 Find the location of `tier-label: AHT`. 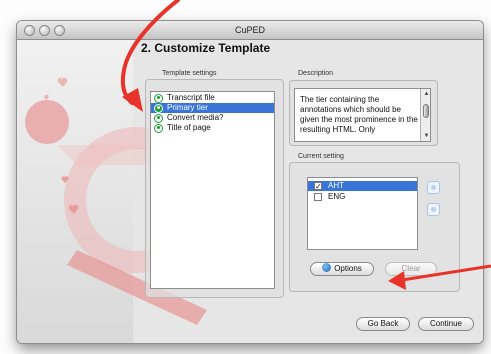

tier-label: AHT is located at coordinates (336, 185).